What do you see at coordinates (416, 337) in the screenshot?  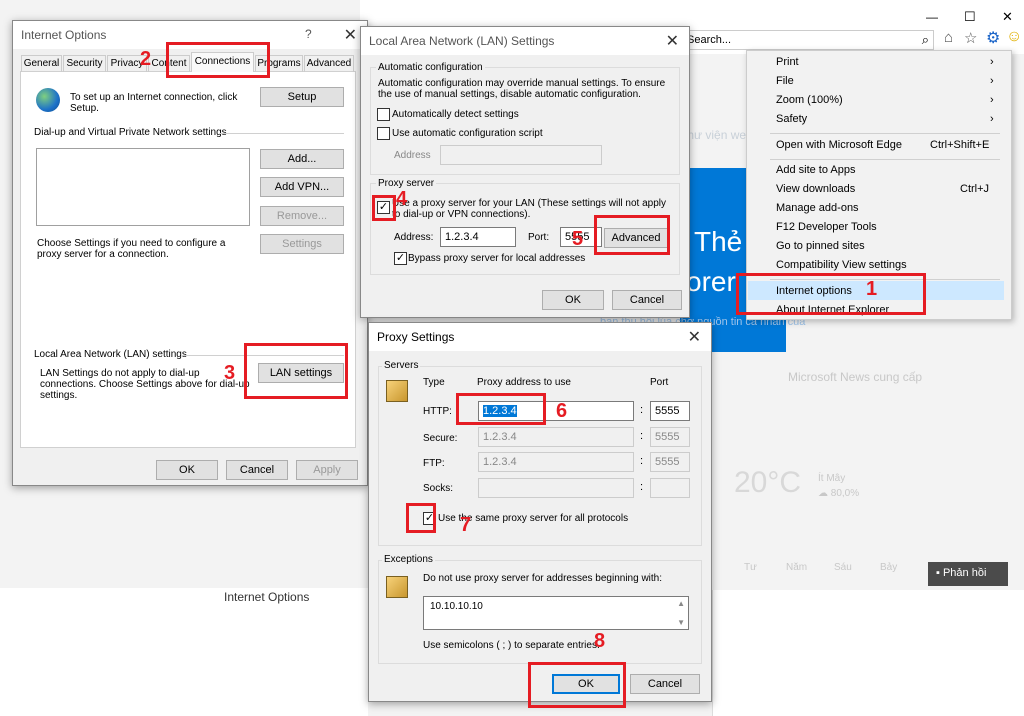 I see `dialog-title: Proxy Settings` at bounding box center [416, 337].